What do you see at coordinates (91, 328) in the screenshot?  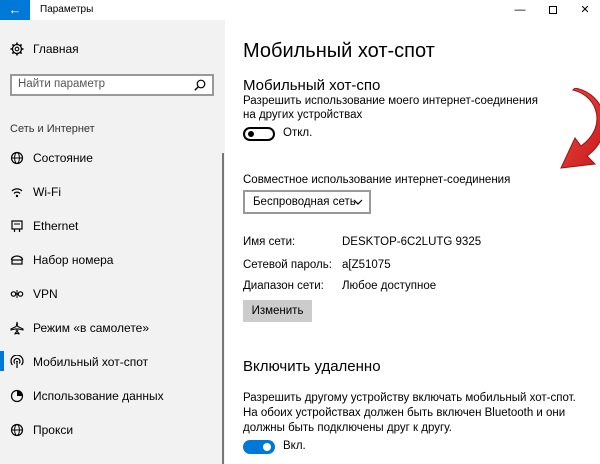 I see `sidebar-item-label: Режим «в самолете»` at bounding box center [91, 328].